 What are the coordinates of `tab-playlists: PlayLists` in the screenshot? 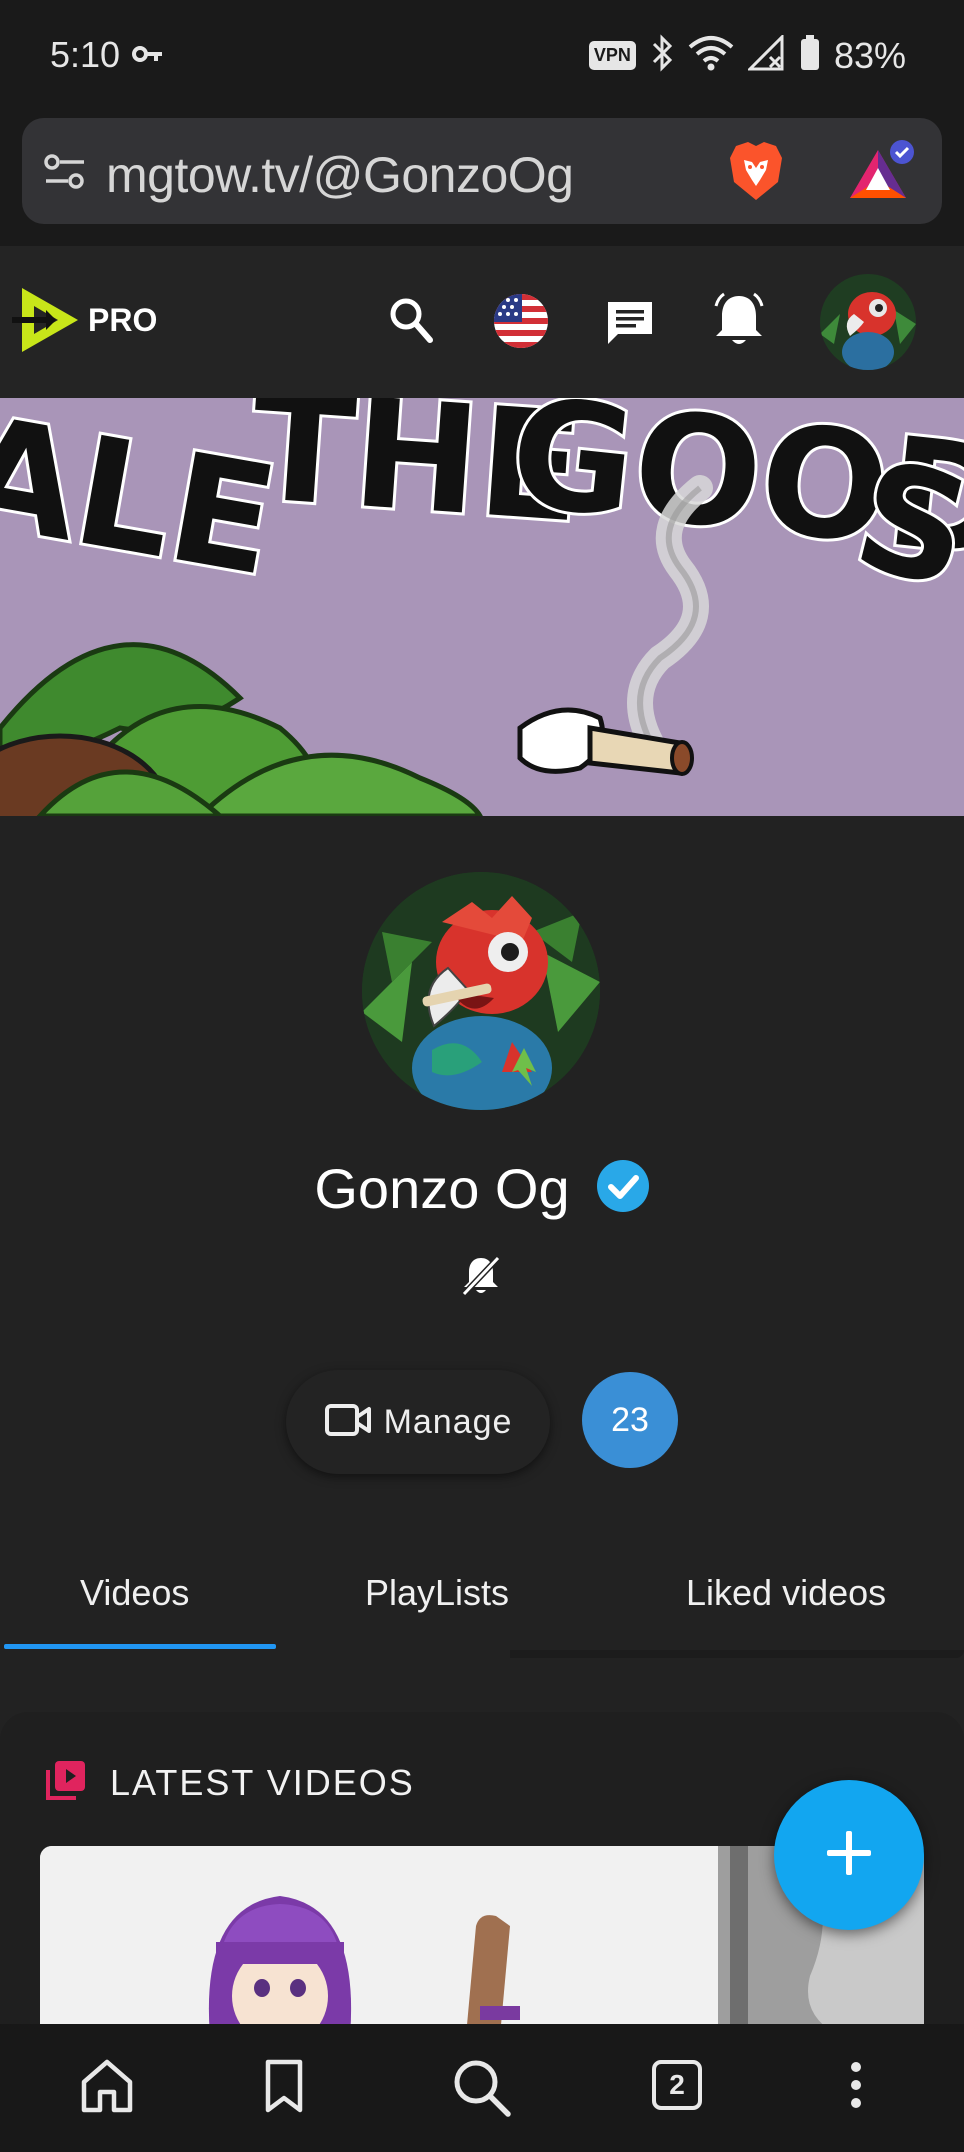 It's located at (437, 1593).